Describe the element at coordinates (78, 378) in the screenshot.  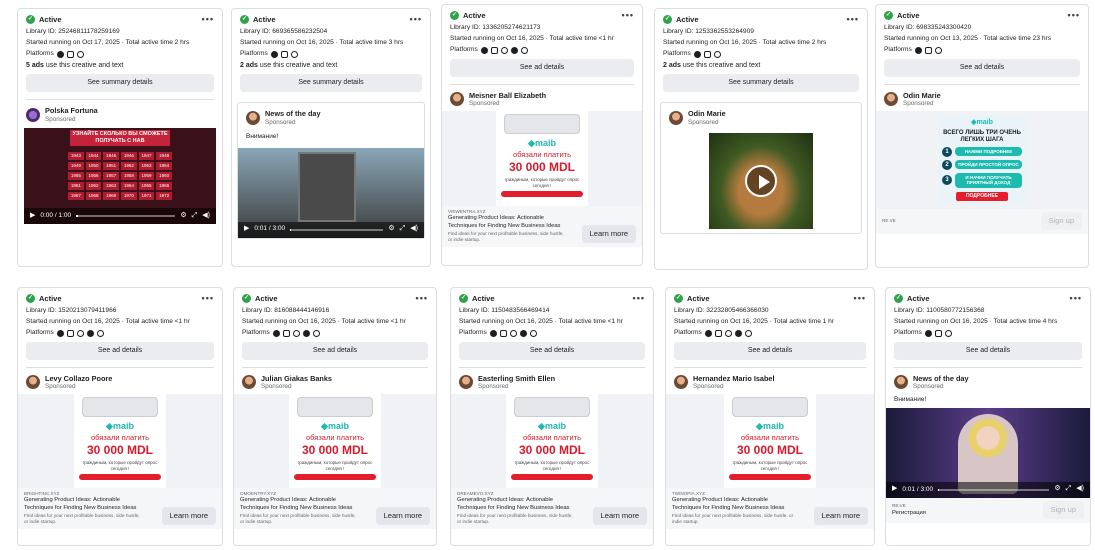
I see `advertiser-name: Levy Collazo Poore` at that location.